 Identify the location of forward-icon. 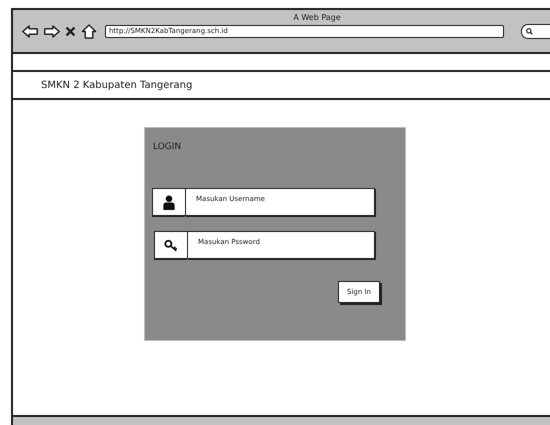
(52, 31).